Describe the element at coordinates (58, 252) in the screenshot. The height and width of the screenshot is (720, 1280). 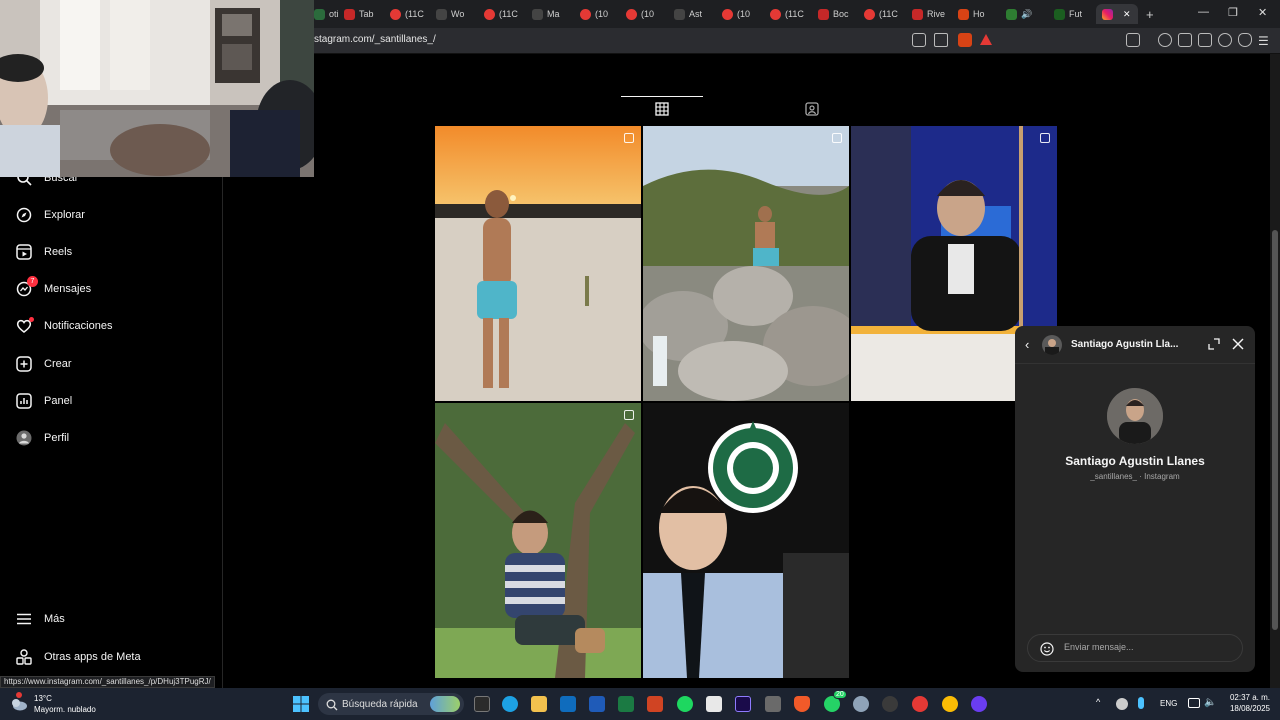
I see `sidebar-item-label: Reels` at that location.